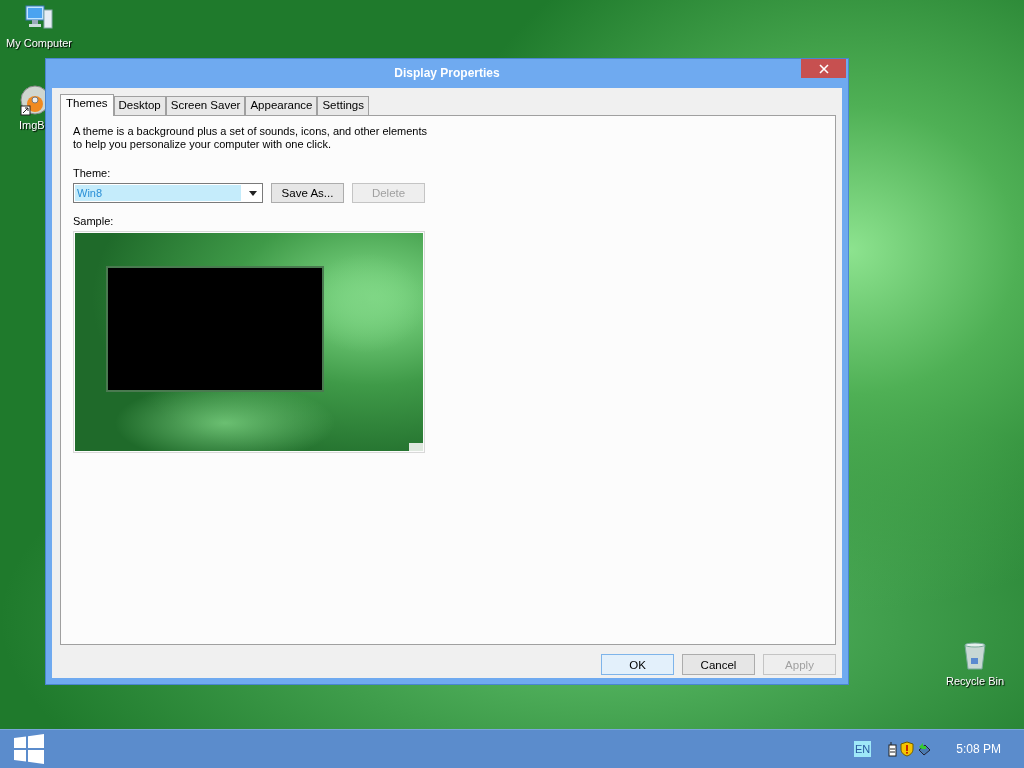  Describe the element at coordinates (975, 681) in the screenshot. I see `icon-label: Recycle Bin` at that location.